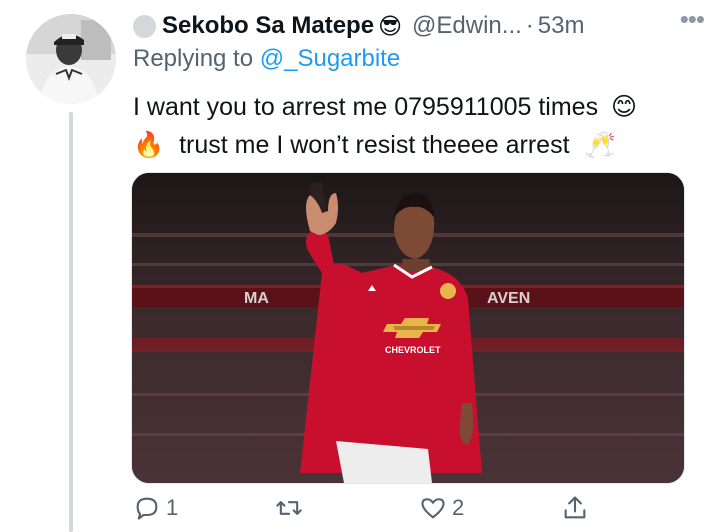 The height and width of the screenshot is (532, 720). I want to click on share-icon, so click(575, 507).